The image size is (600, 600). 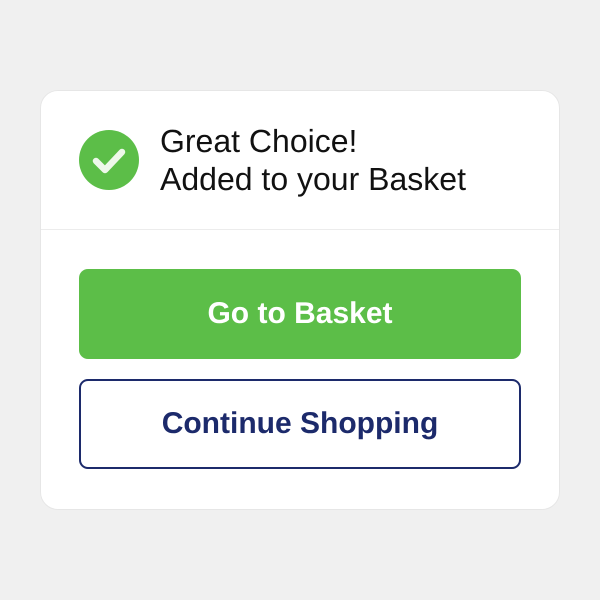 What do you see at coordinates (300, 424) in the screenshot?
I see `continue-shopping-button: Continue Shopping` at bounding box center [300, 424].